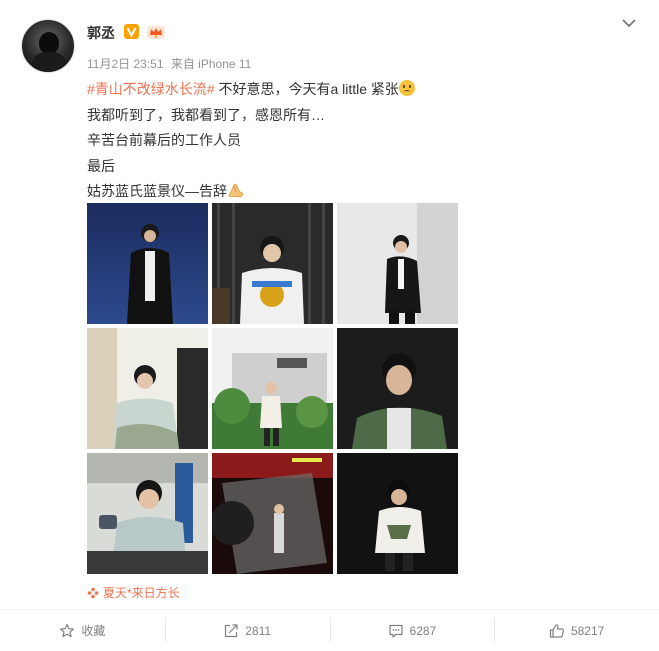 The image size is (659, 651). What do you see at coordinates (125, 64) in the screenshot?
I see `post-time: 11月2日 23:51` at bounding box center [125, 64].